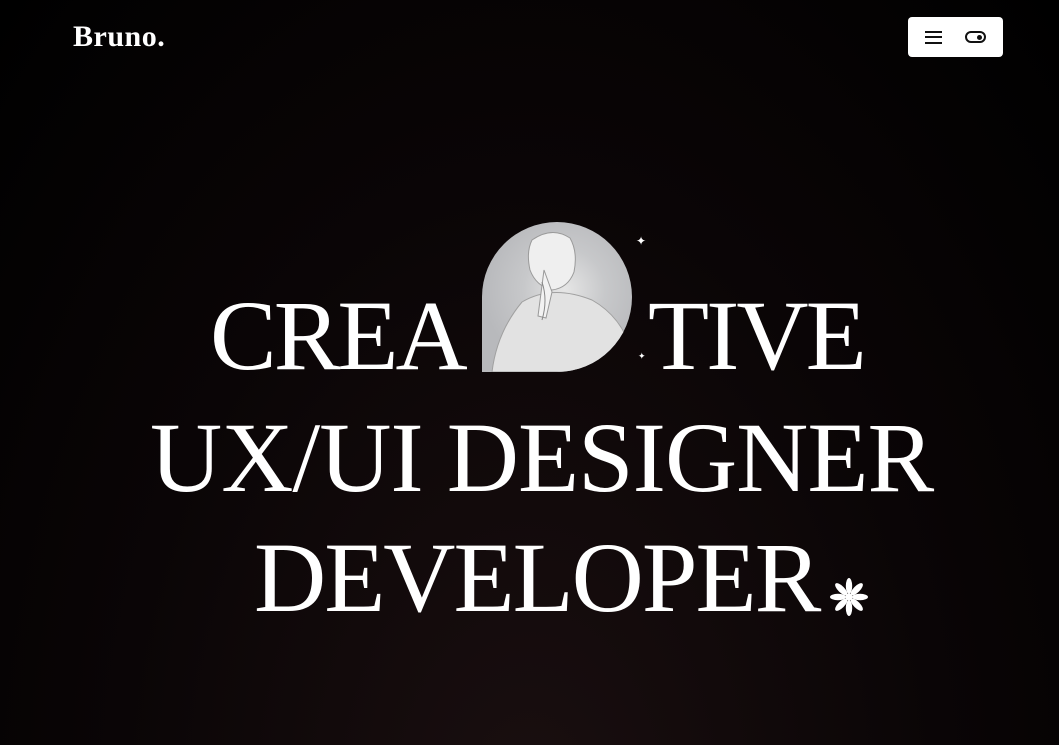  Describe the element at coordinates (955, 37) in the screenshot. I see `header-toolbar` at that location.